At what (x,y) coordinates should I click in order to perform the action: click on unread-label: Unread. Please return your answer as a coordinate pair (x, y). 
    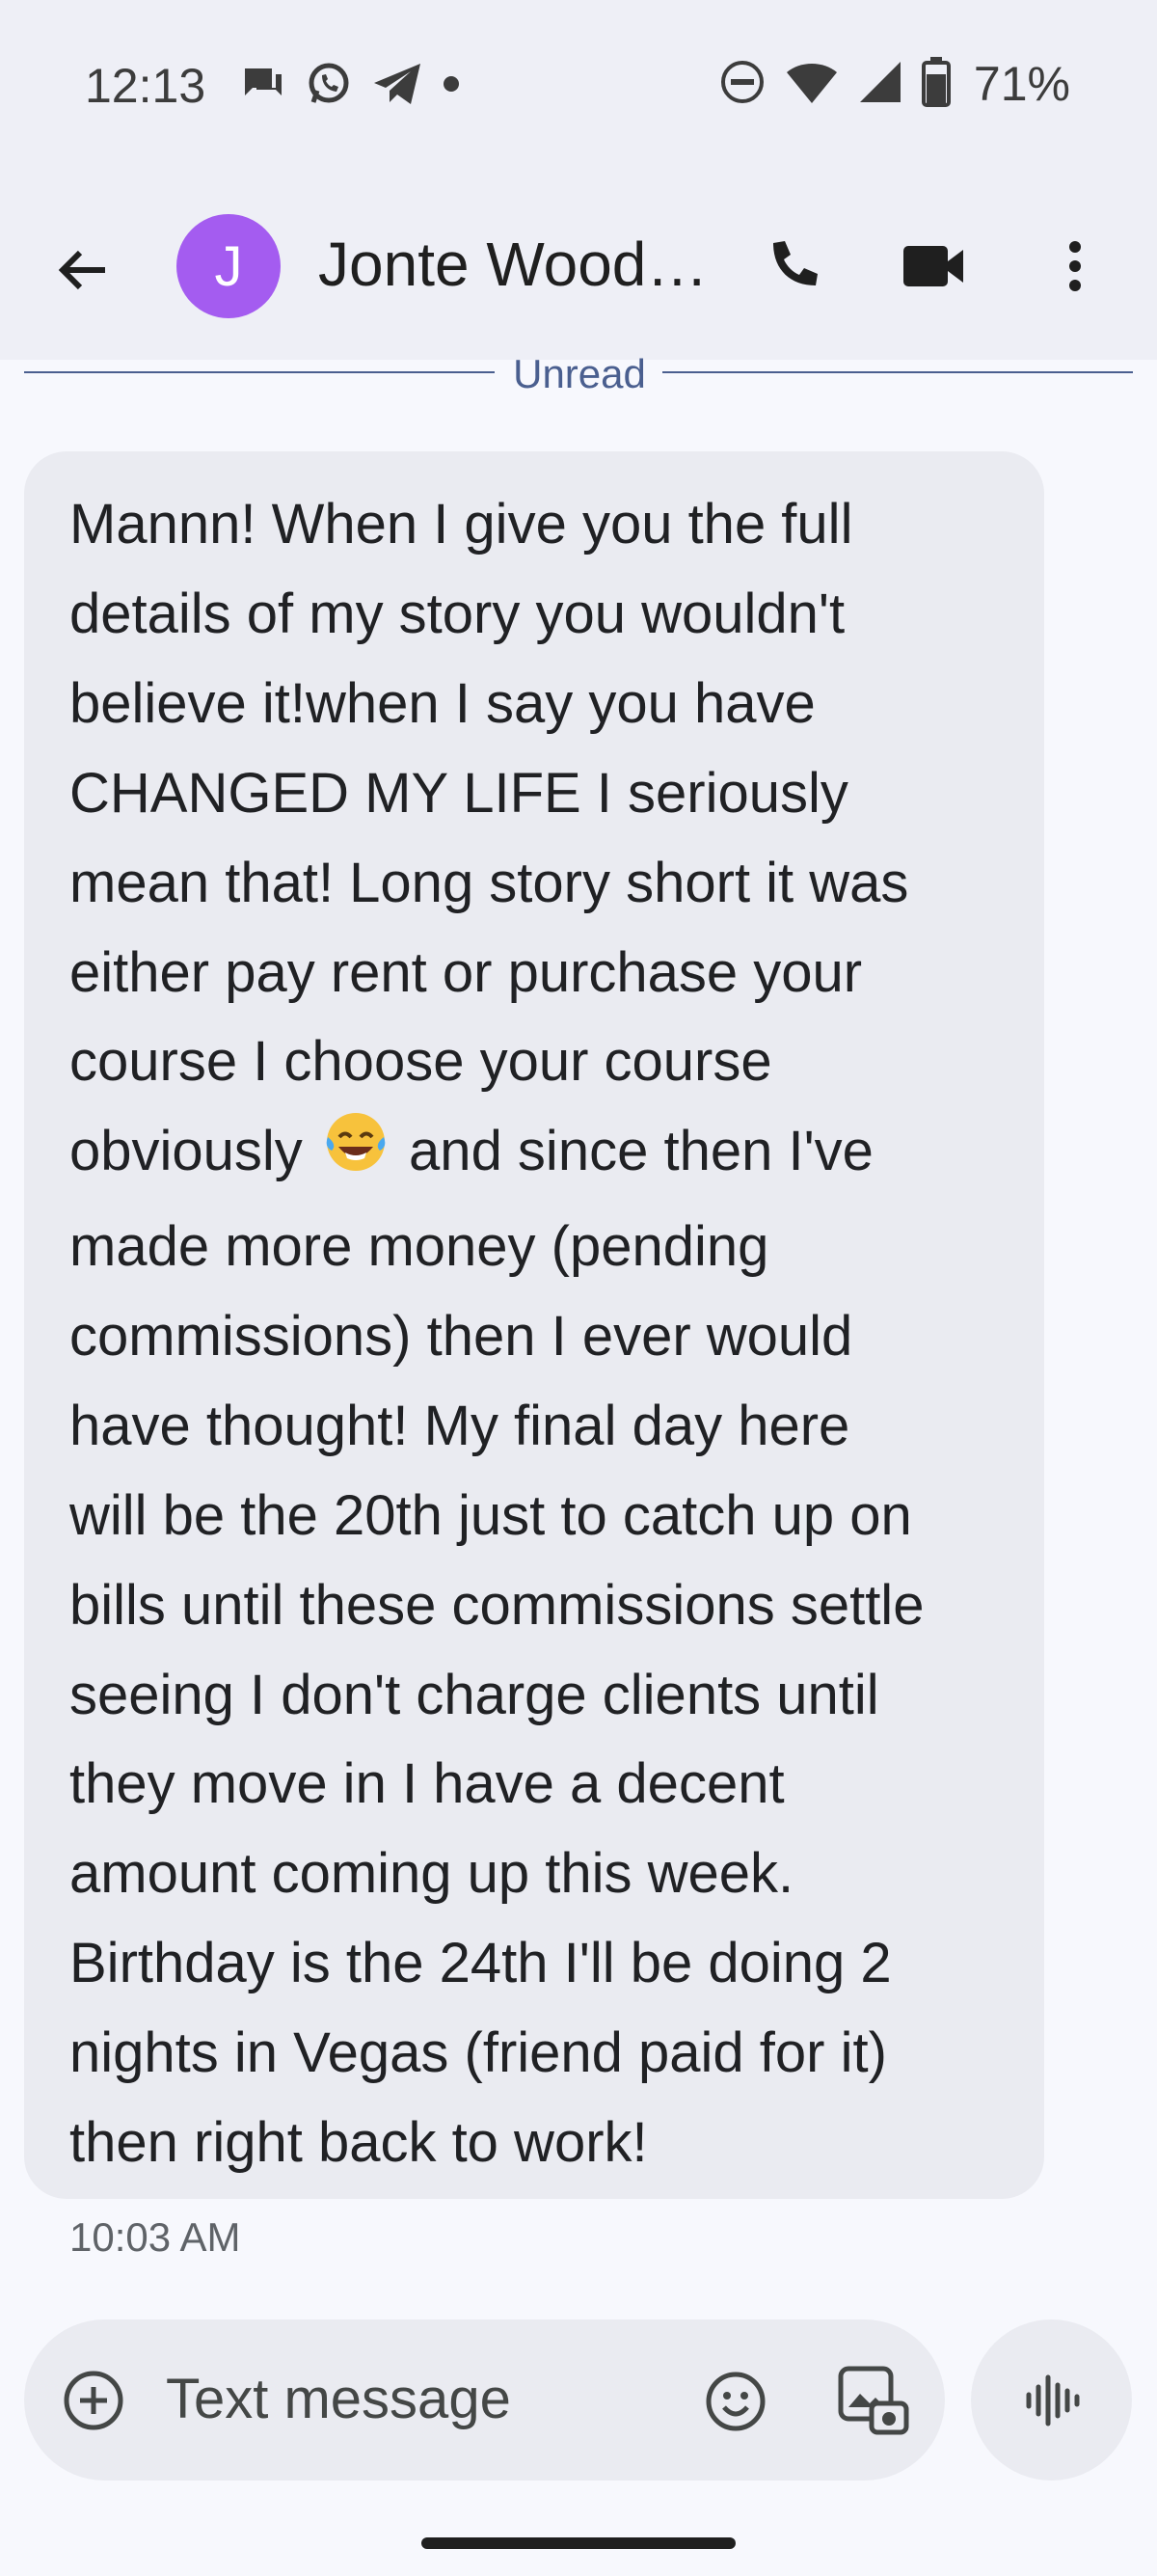
    Looking at the image, I should click on (579, 373).